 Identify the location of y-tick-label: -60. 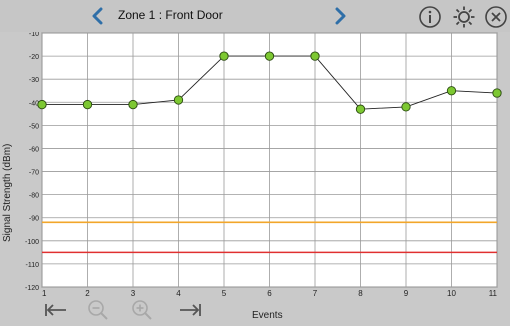
(34, 149).